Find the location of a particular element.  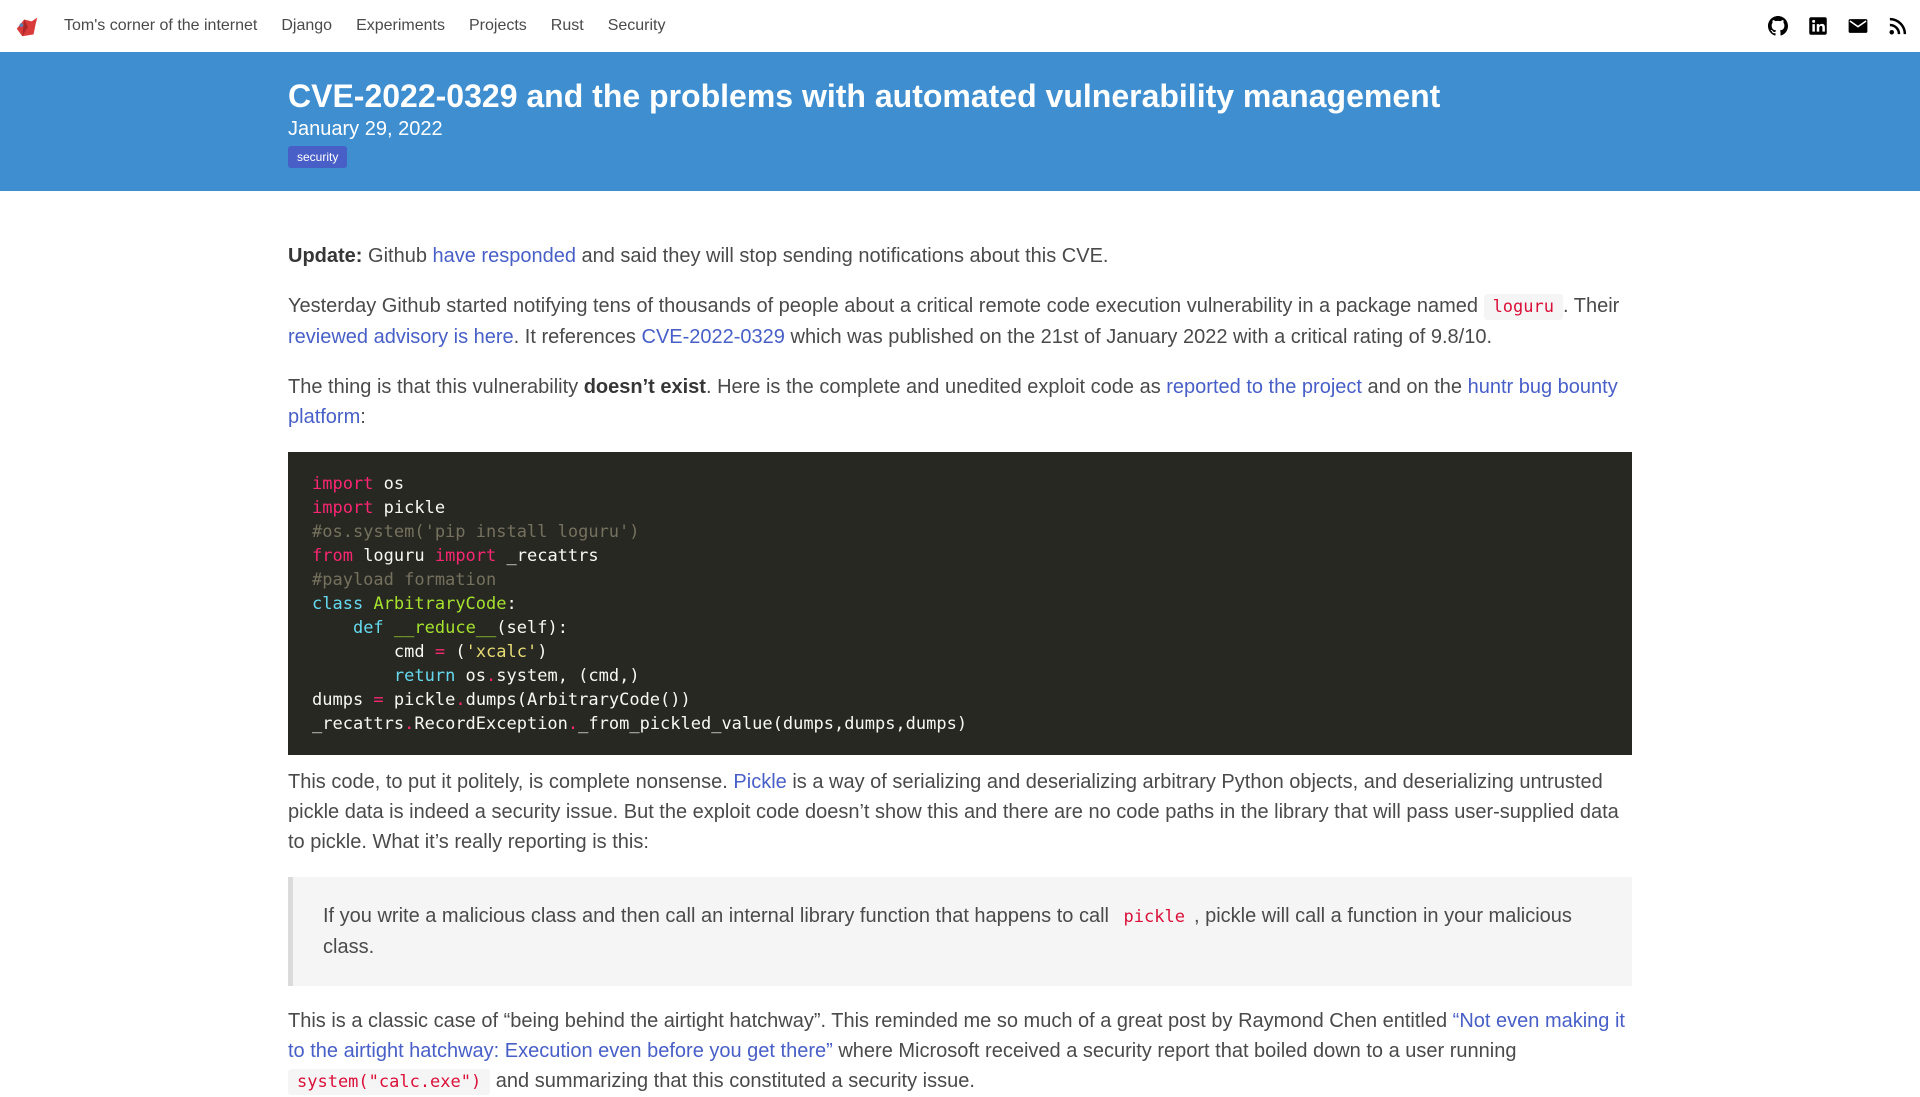

nav-brand-link: Tom's corner of the internet is located at coordinates (160, 26).